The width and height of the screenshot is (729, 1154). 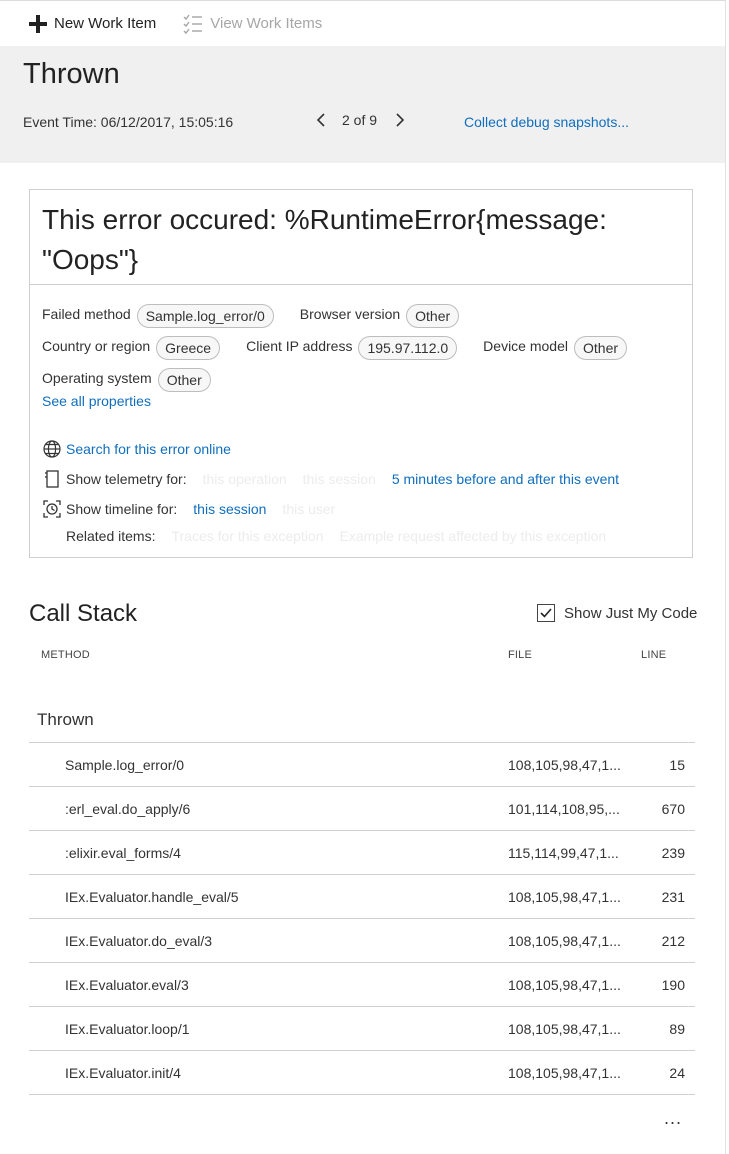 I want to click on globe-icon, so click(x=53, y=449).